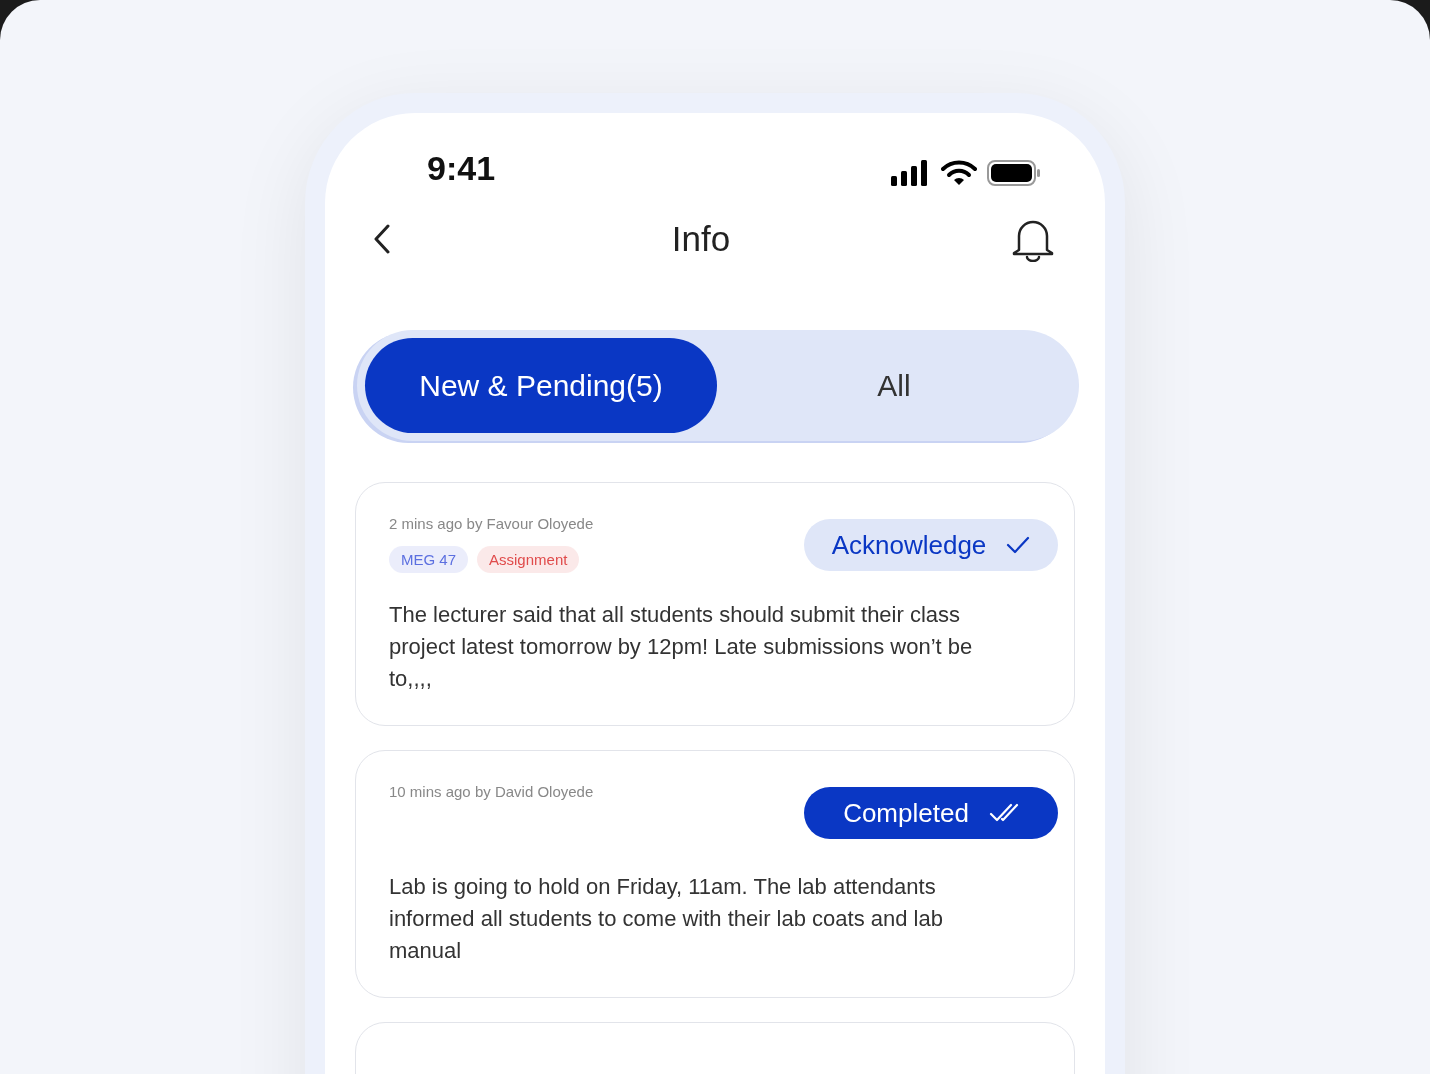 The height and width of the screenshot is (1074, 1430). Describe the element at coordinates (666, 919) in the screenshot. I see `message-text: Lab is going to hold on Friday, 11am. The lab attendants informed all students to come with their lab coats and lab manual` at that location.